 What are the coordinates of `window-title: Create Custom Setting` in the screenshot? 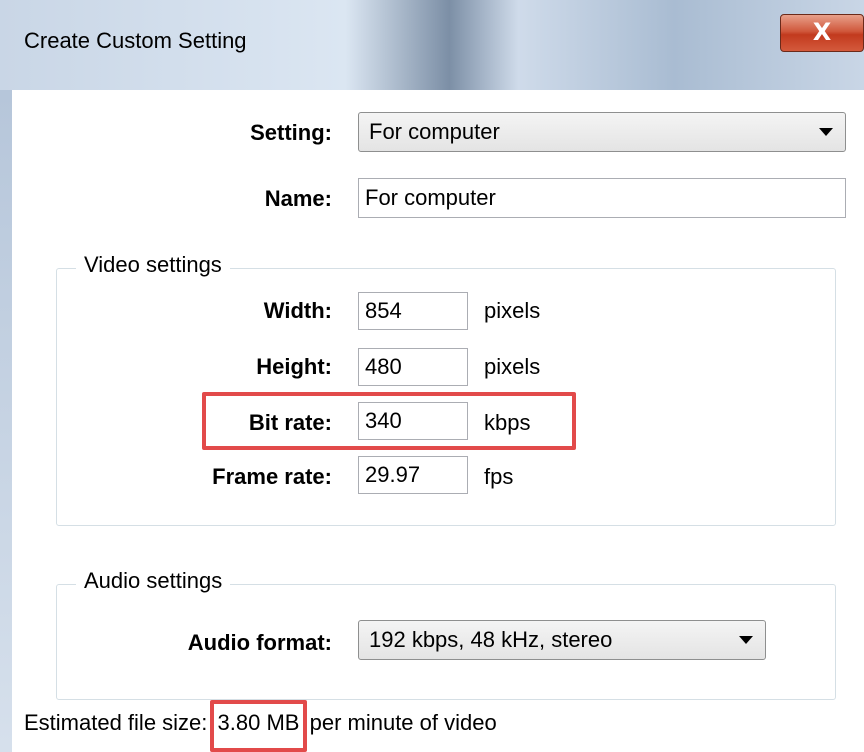 It's located at (135, 40).